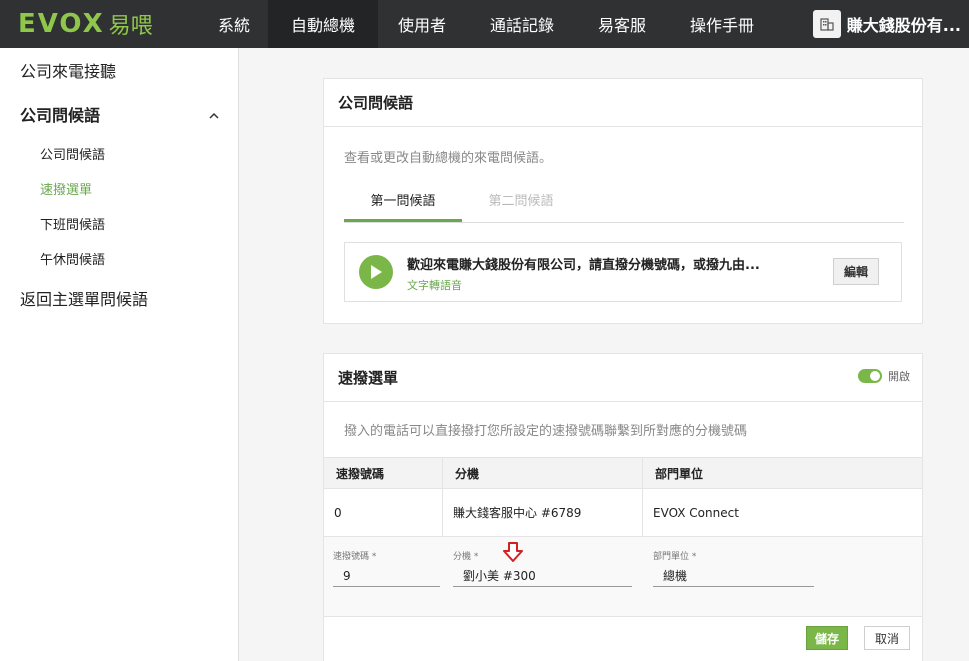  What do you see at coordinates (733, 576) in the screenshot?
I see `department-input` at bounding box center [733, 576].